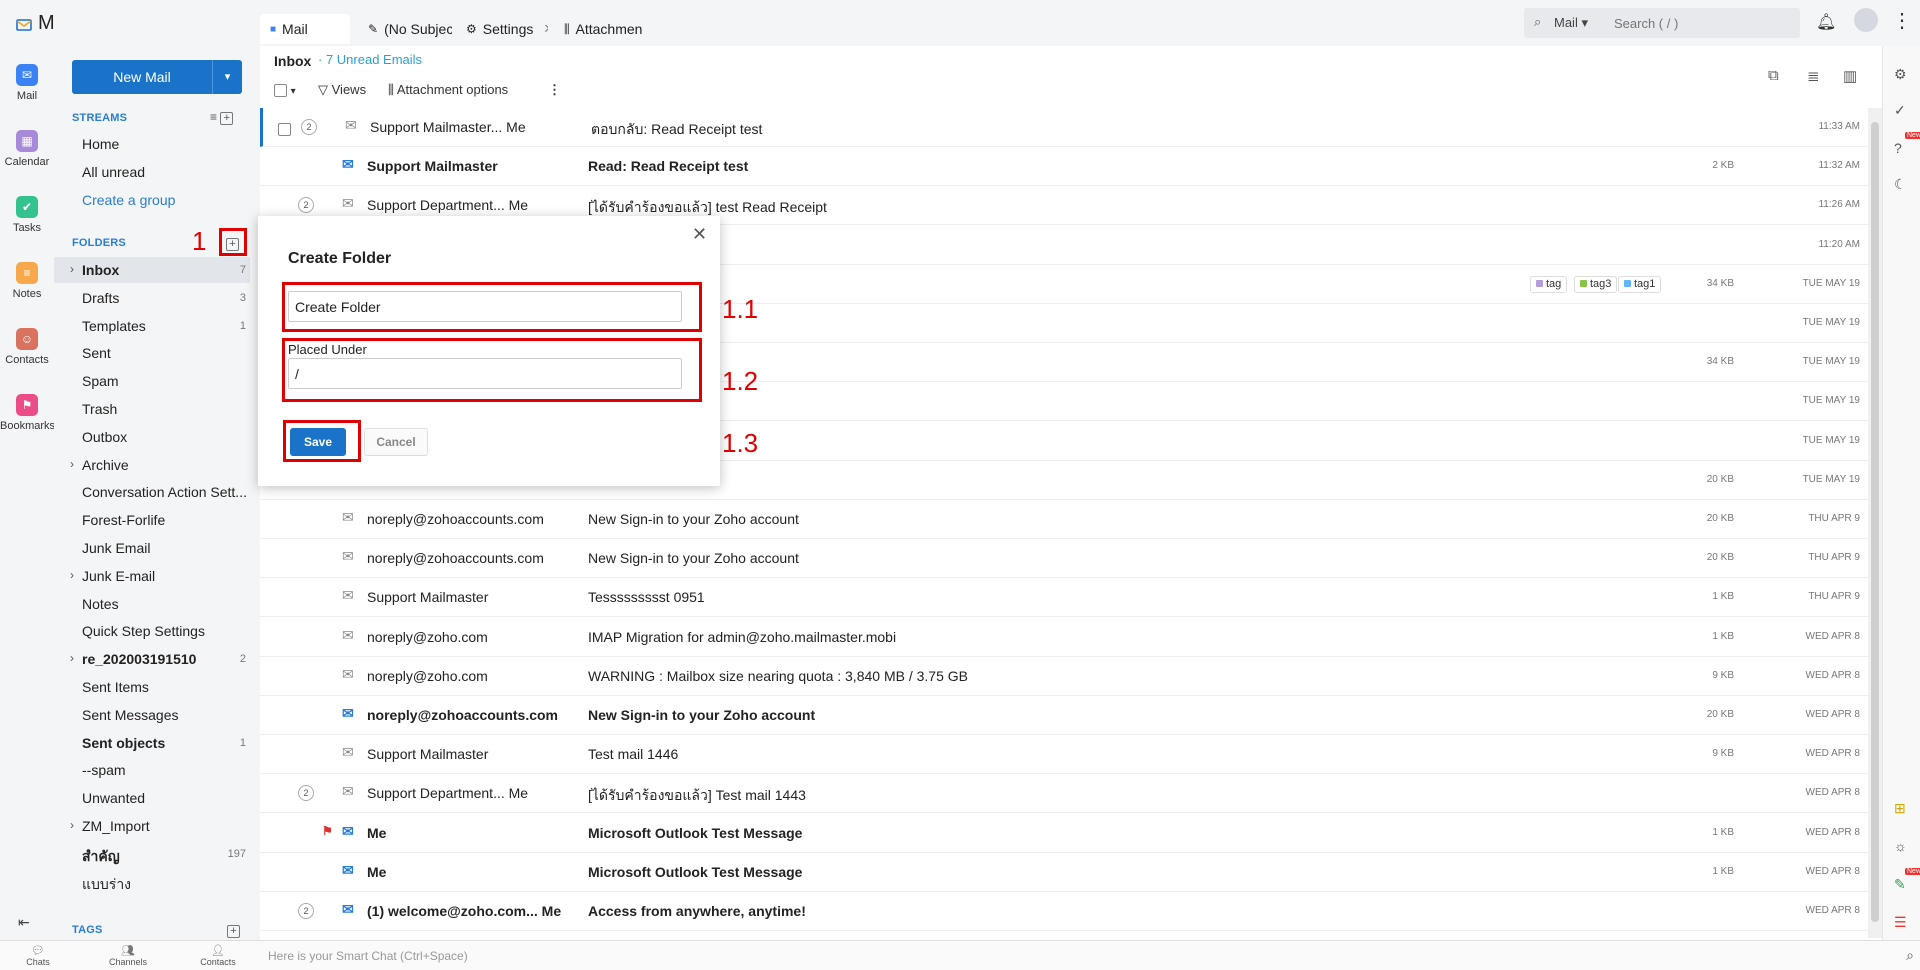 This screenshot has width=1920, height=970. What do you see at coordinates (152, 854) in the screenshot?
I see `folder-item: สำคัญ 197` at bounding box center [152, 854].